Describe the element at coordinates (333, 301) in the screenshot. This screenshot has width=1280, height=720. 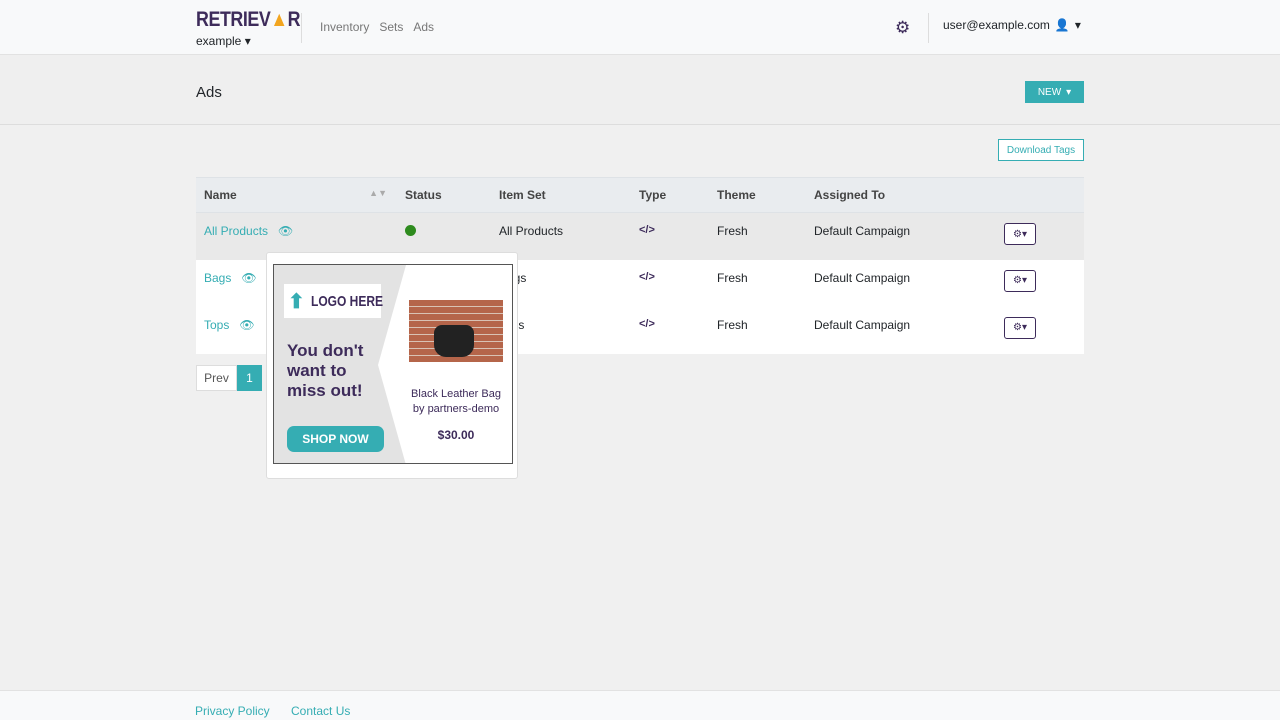
I see `ad-logo: ⬆ LOGO HERE` at that location.